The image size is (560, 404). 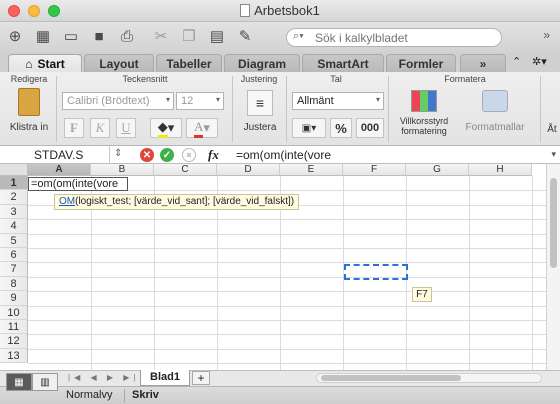 I want to click on print-icon: ⎙, so click(x=127, y=36).